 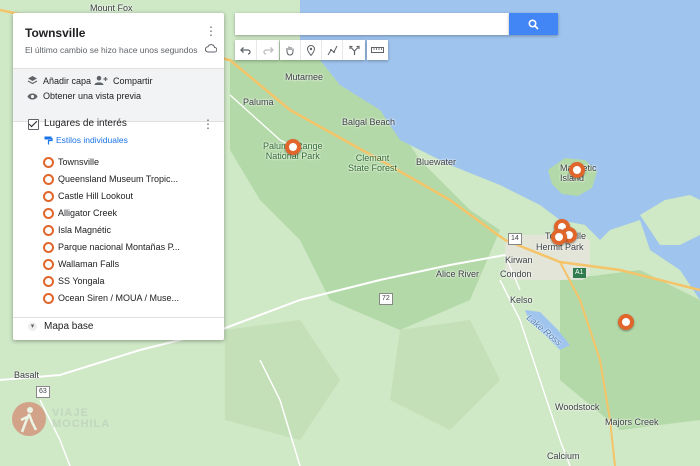 I want to click on share-button: Compartir, so click(x=123, y=80).